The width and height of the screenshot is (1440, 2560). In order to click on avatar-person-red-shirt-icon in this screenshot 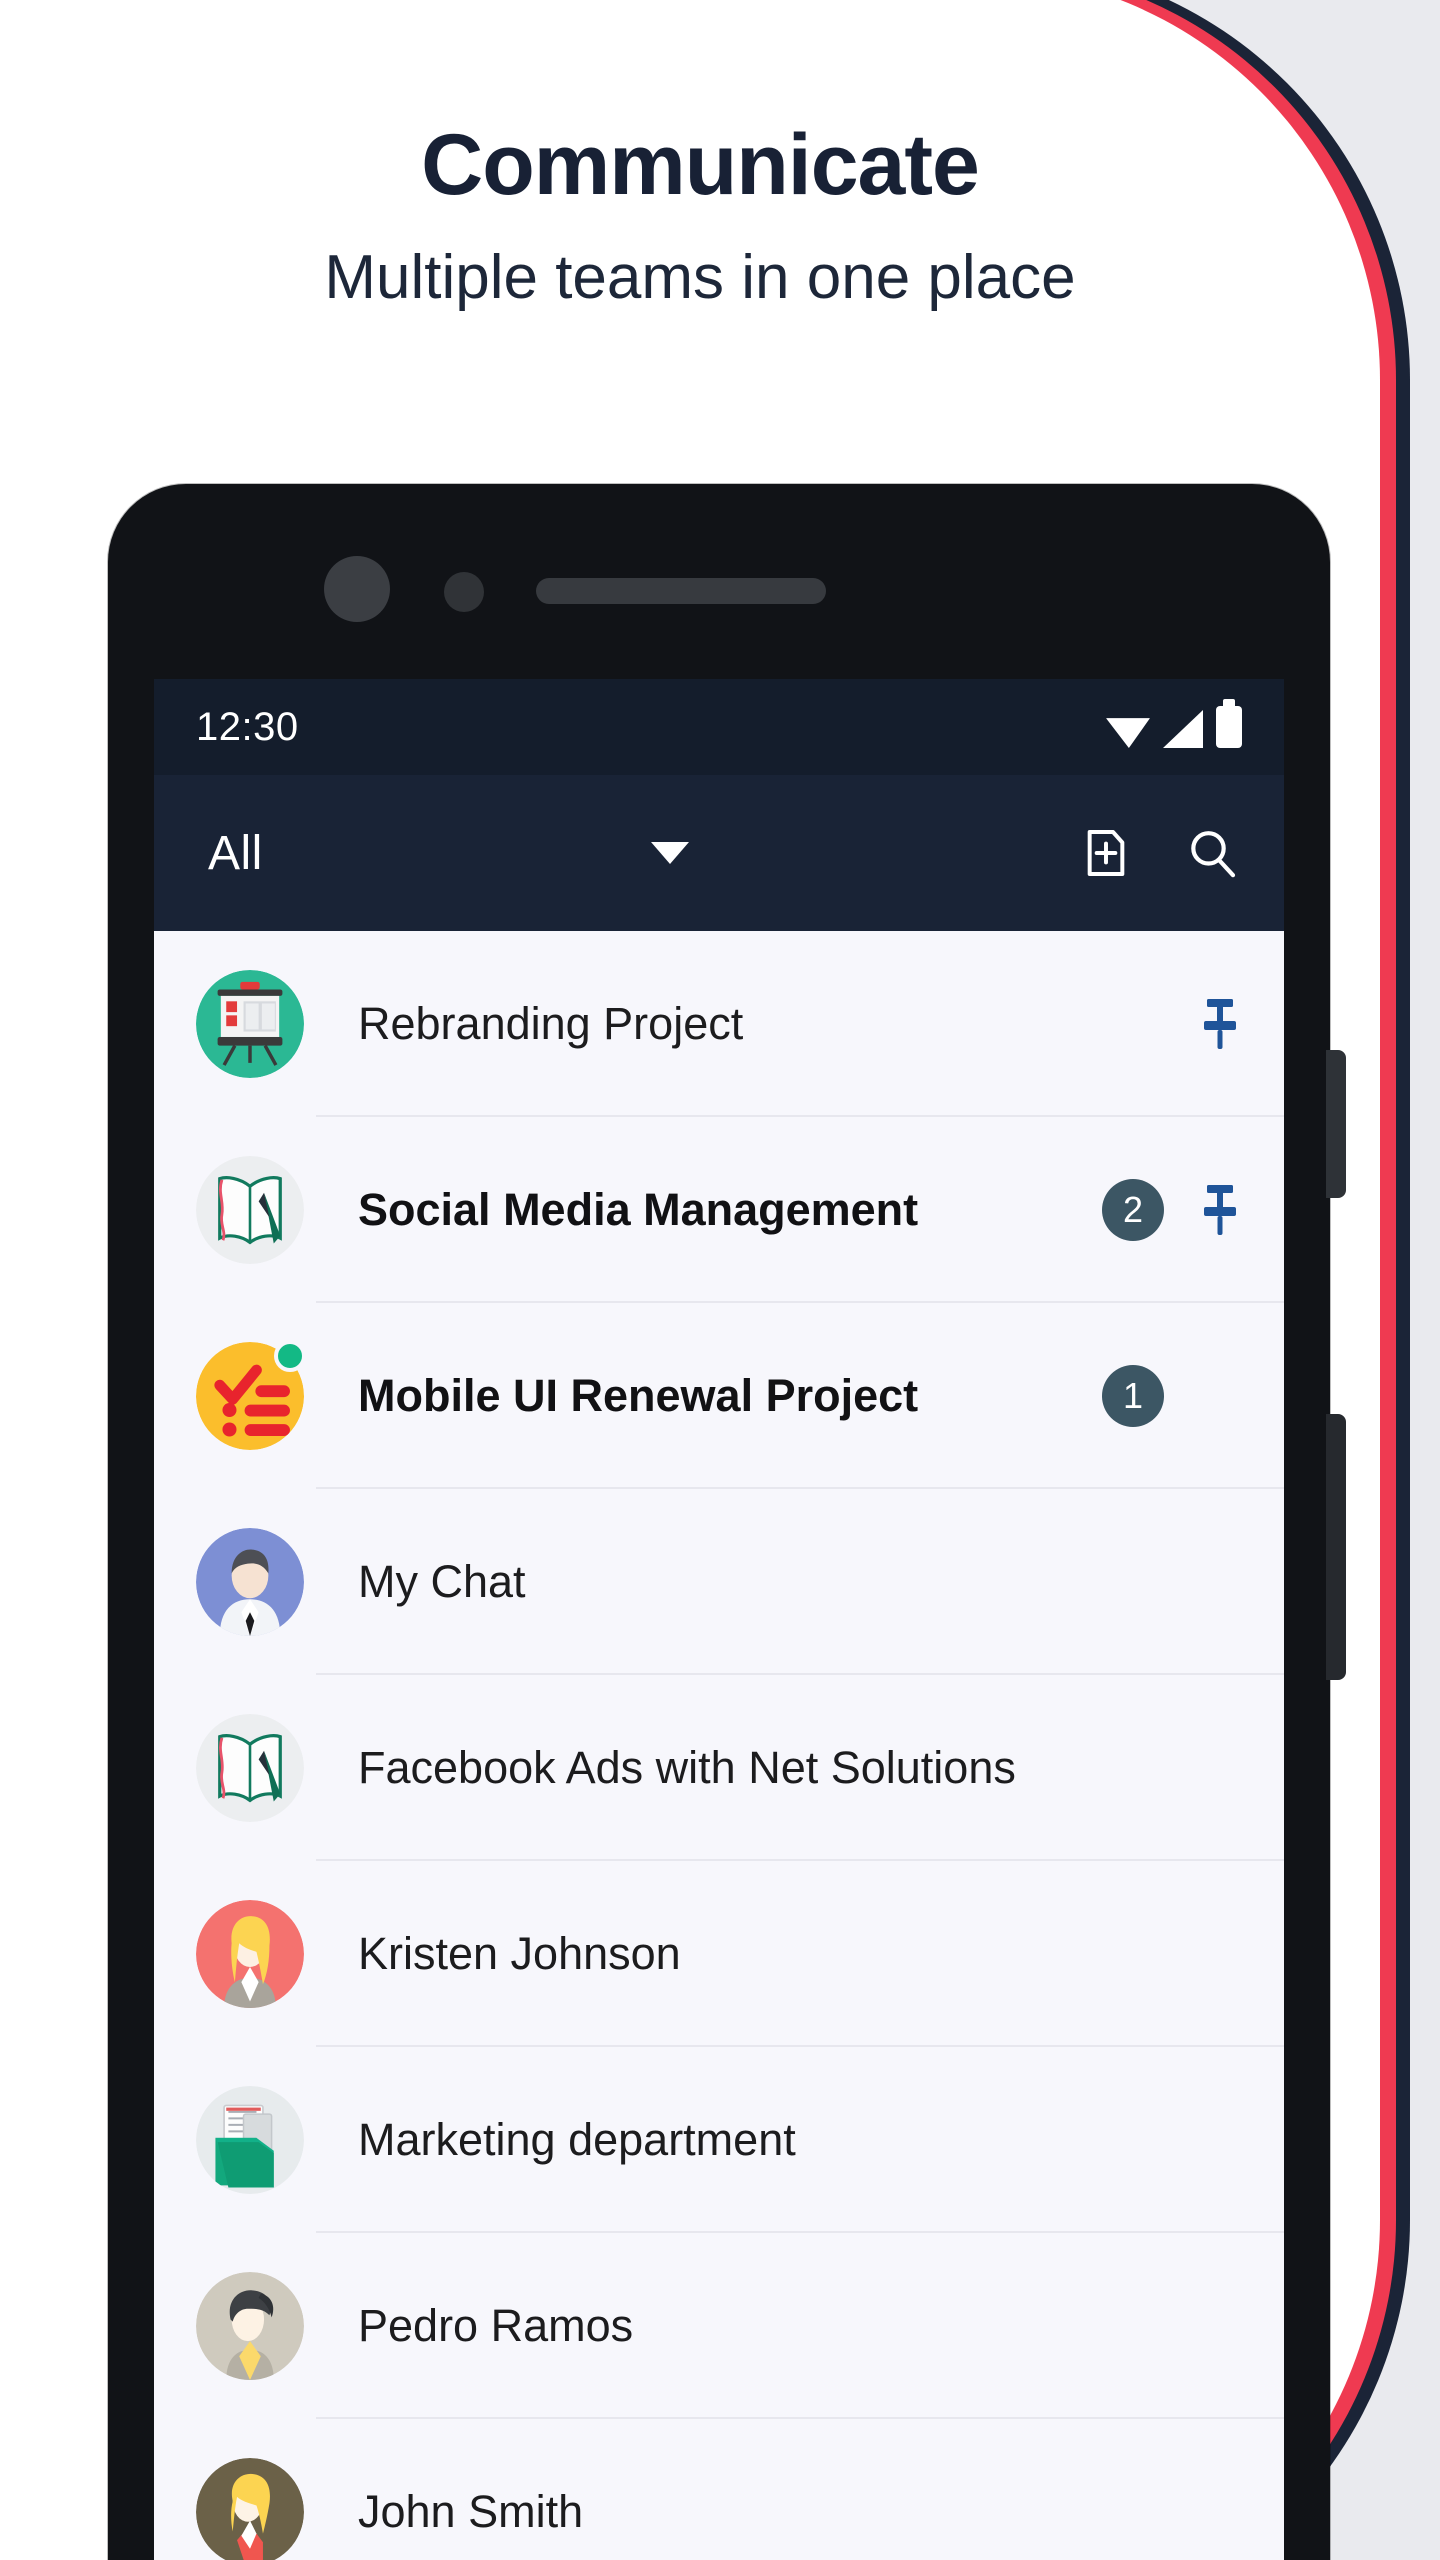, I will do `click(250, 2509)`.